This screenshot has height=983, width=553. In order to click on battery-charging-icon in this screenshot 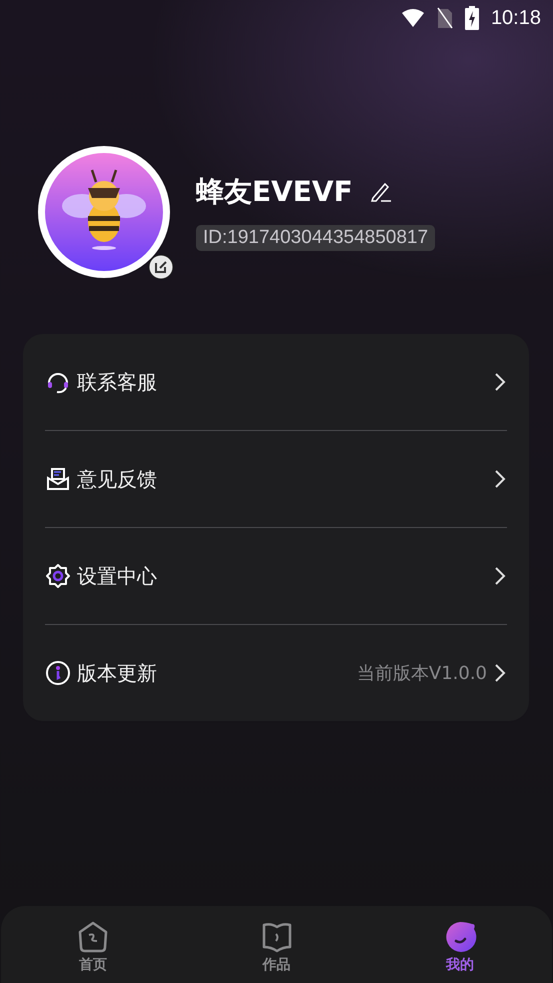, I will do `click(471, 18)`.